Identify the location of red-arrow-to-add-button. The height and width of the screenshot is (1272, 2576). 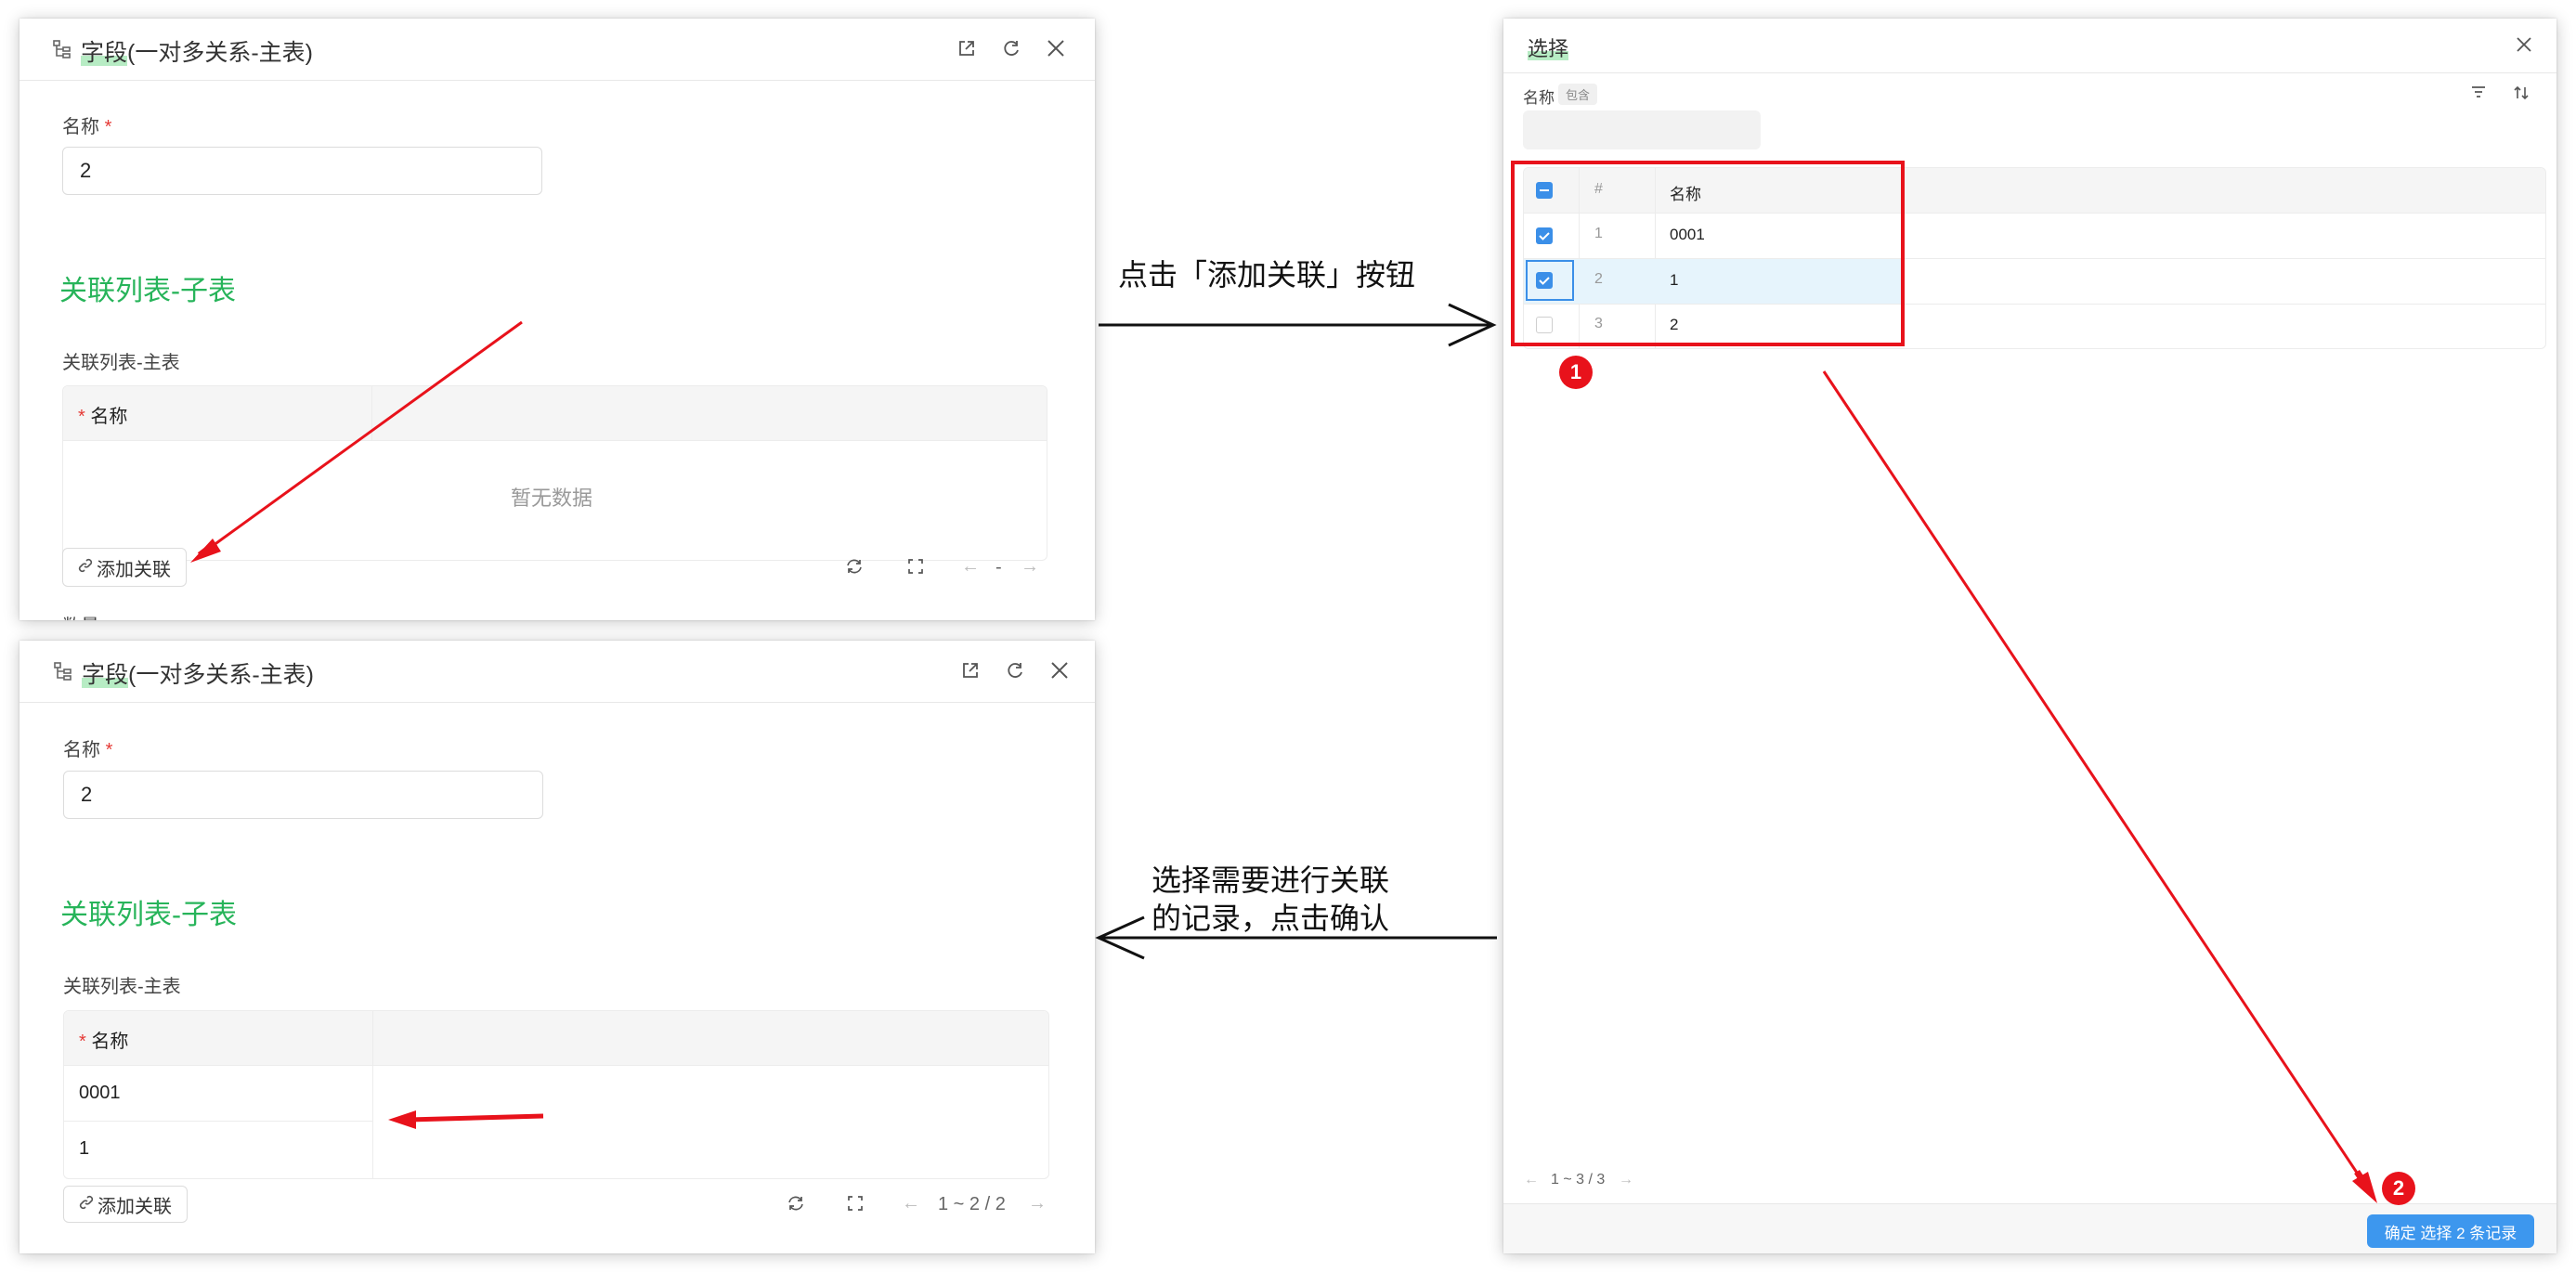
(357, 441).